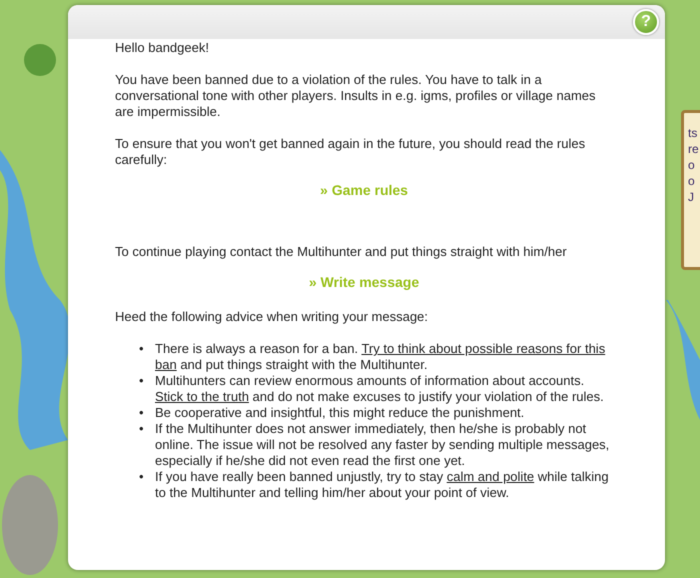 Image resolution: width=700 pixels, height=578 pixels. Describe the element at coordinates (364, 190) in the screenshot. I see `game-rules-link: » Game rules` at that location.